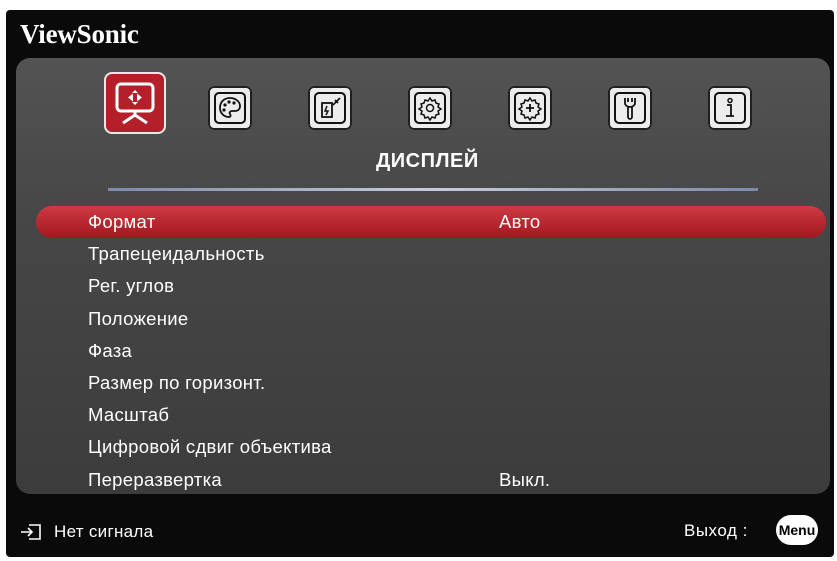 The width and height of the screenshot is (837, 561). I want to click on tab-advanced, so click(530, 108).